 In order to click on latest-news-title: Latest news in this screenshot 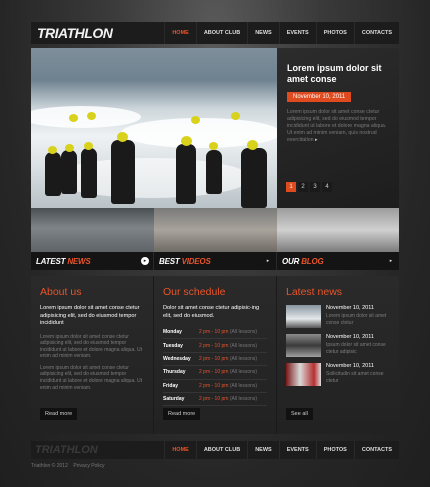, I will do `click(314, 292)`.